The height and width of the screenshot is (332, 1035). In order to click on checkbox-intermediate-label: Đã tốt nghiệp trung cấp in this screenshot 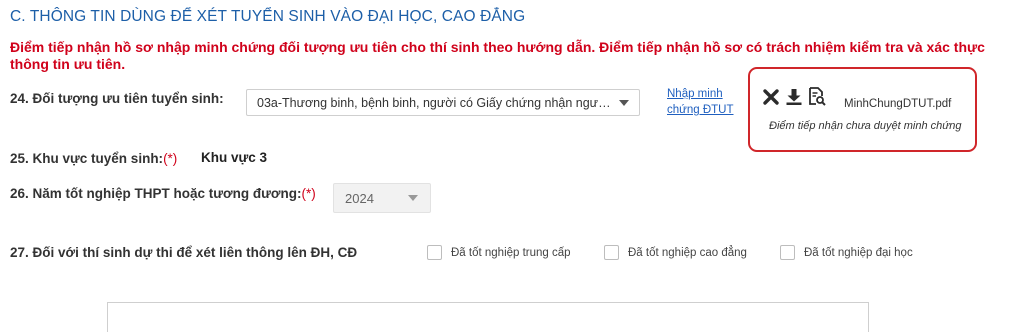, I will do `click(511, 252)`.